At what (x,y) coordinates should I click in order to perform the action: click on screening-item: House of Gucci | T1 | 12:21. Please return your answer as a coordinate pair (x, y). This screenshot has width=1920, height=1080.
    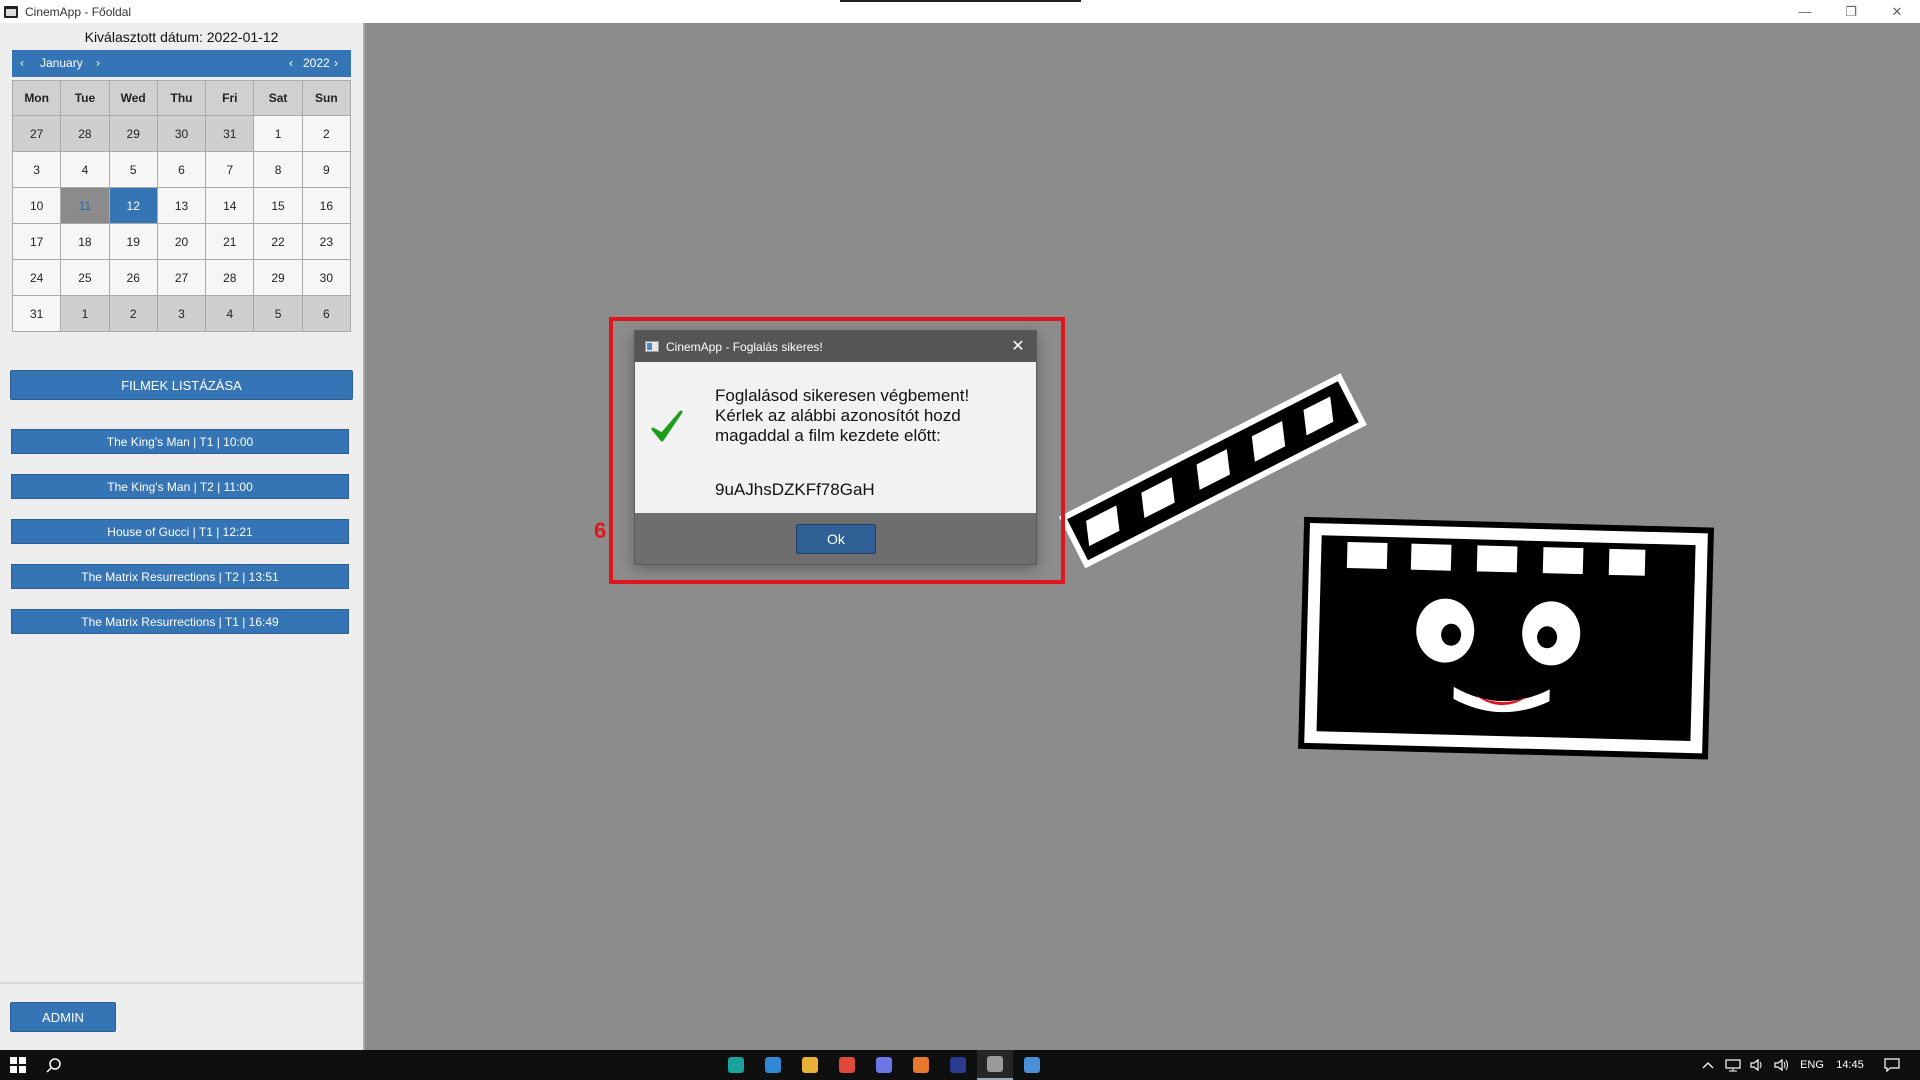
    Looking at the image, I should click on (180, 531).